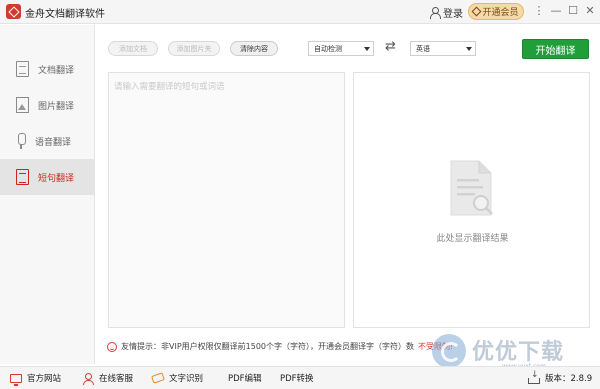 This screenshot has height=389, width=600. Describe the element at coordinates (539, 11) in the screenshot. I see `menu-icon: ⋮` at that location.